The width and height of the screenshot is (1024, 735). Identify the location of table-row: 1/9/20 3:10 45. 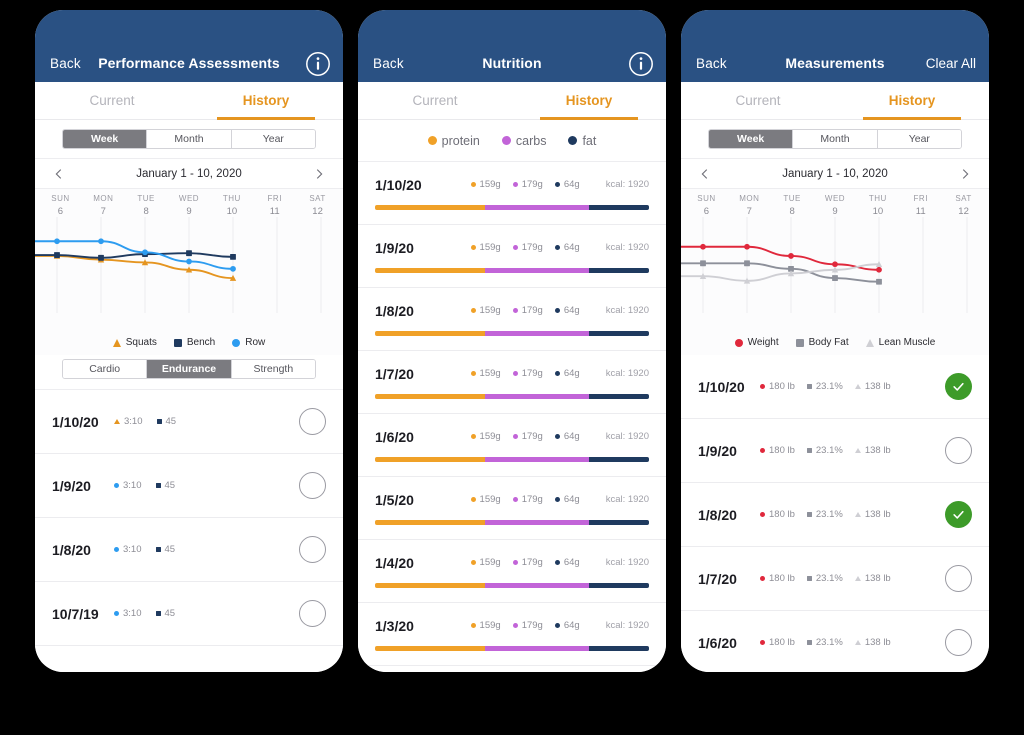
(189, 486).